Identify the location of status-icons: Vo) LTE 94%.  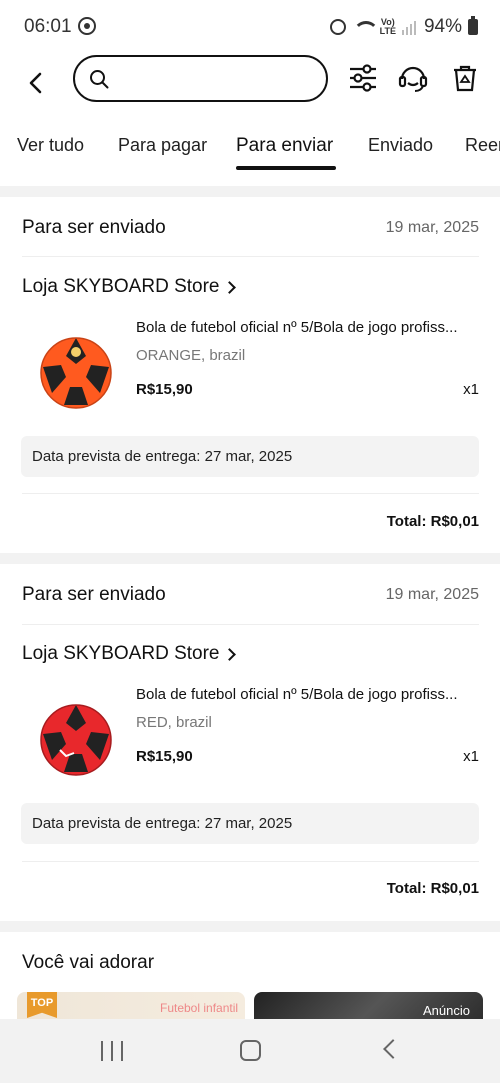
(403, 27).